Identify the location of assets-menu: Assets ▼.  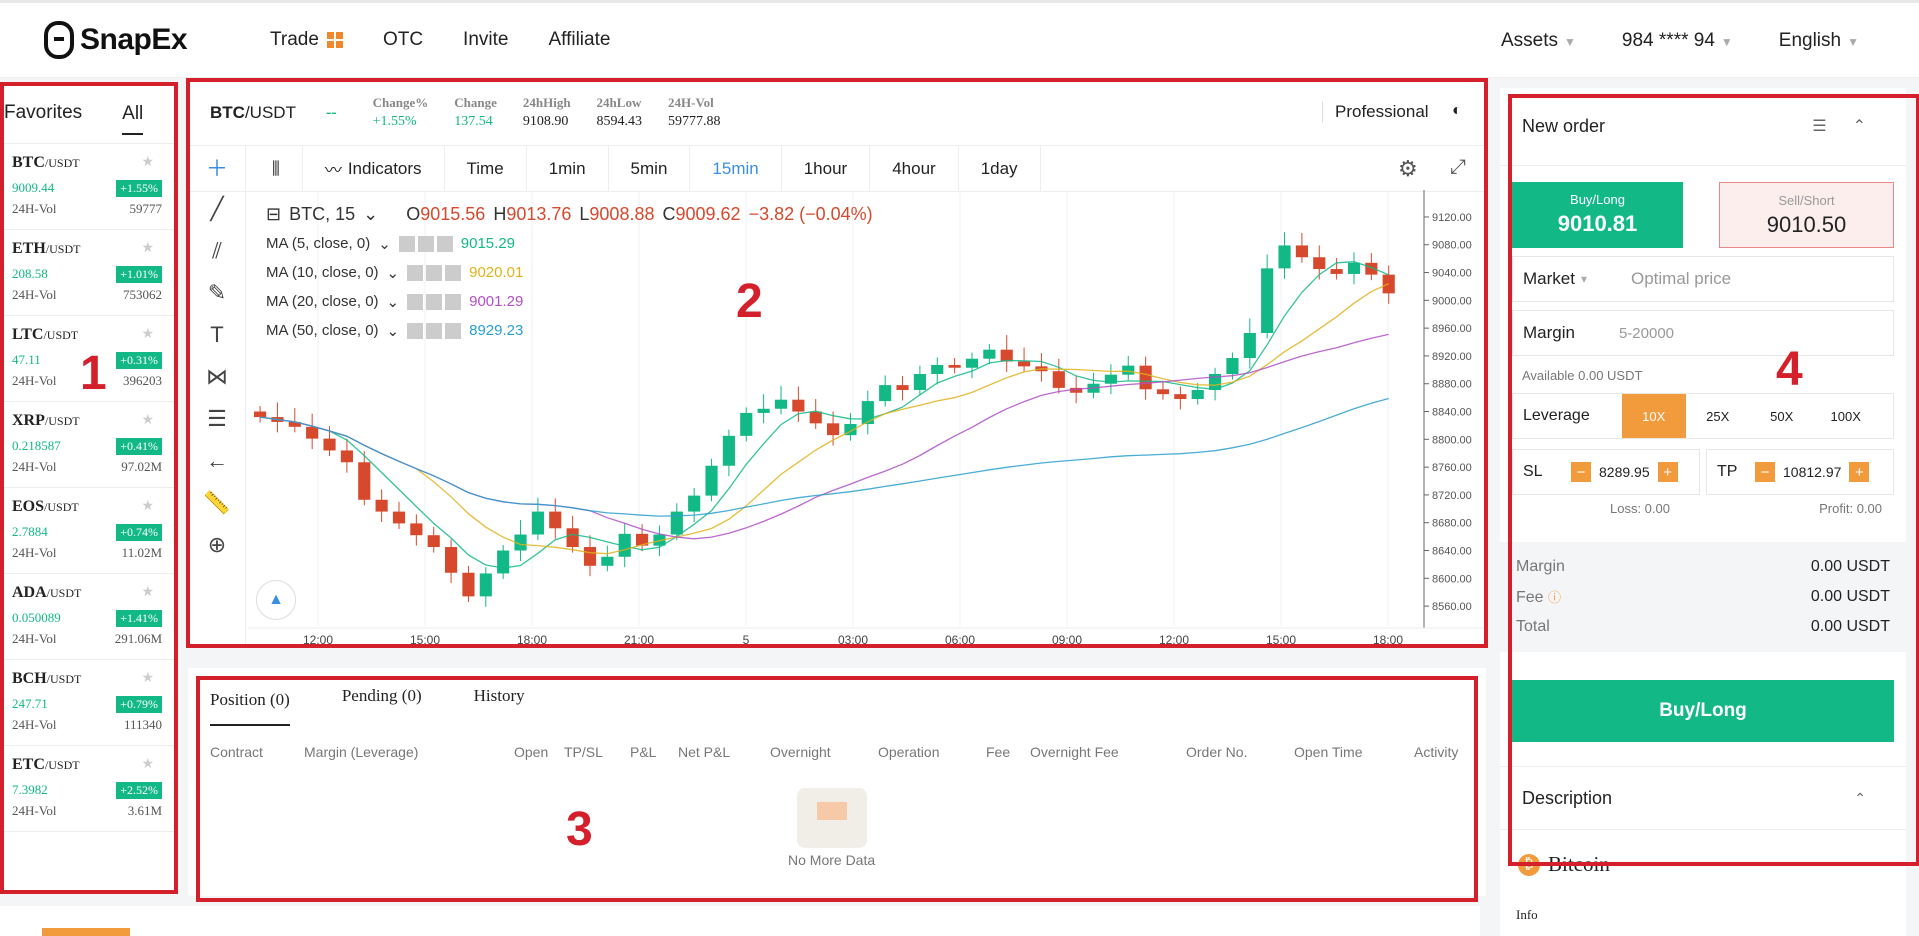
(1538, 41).